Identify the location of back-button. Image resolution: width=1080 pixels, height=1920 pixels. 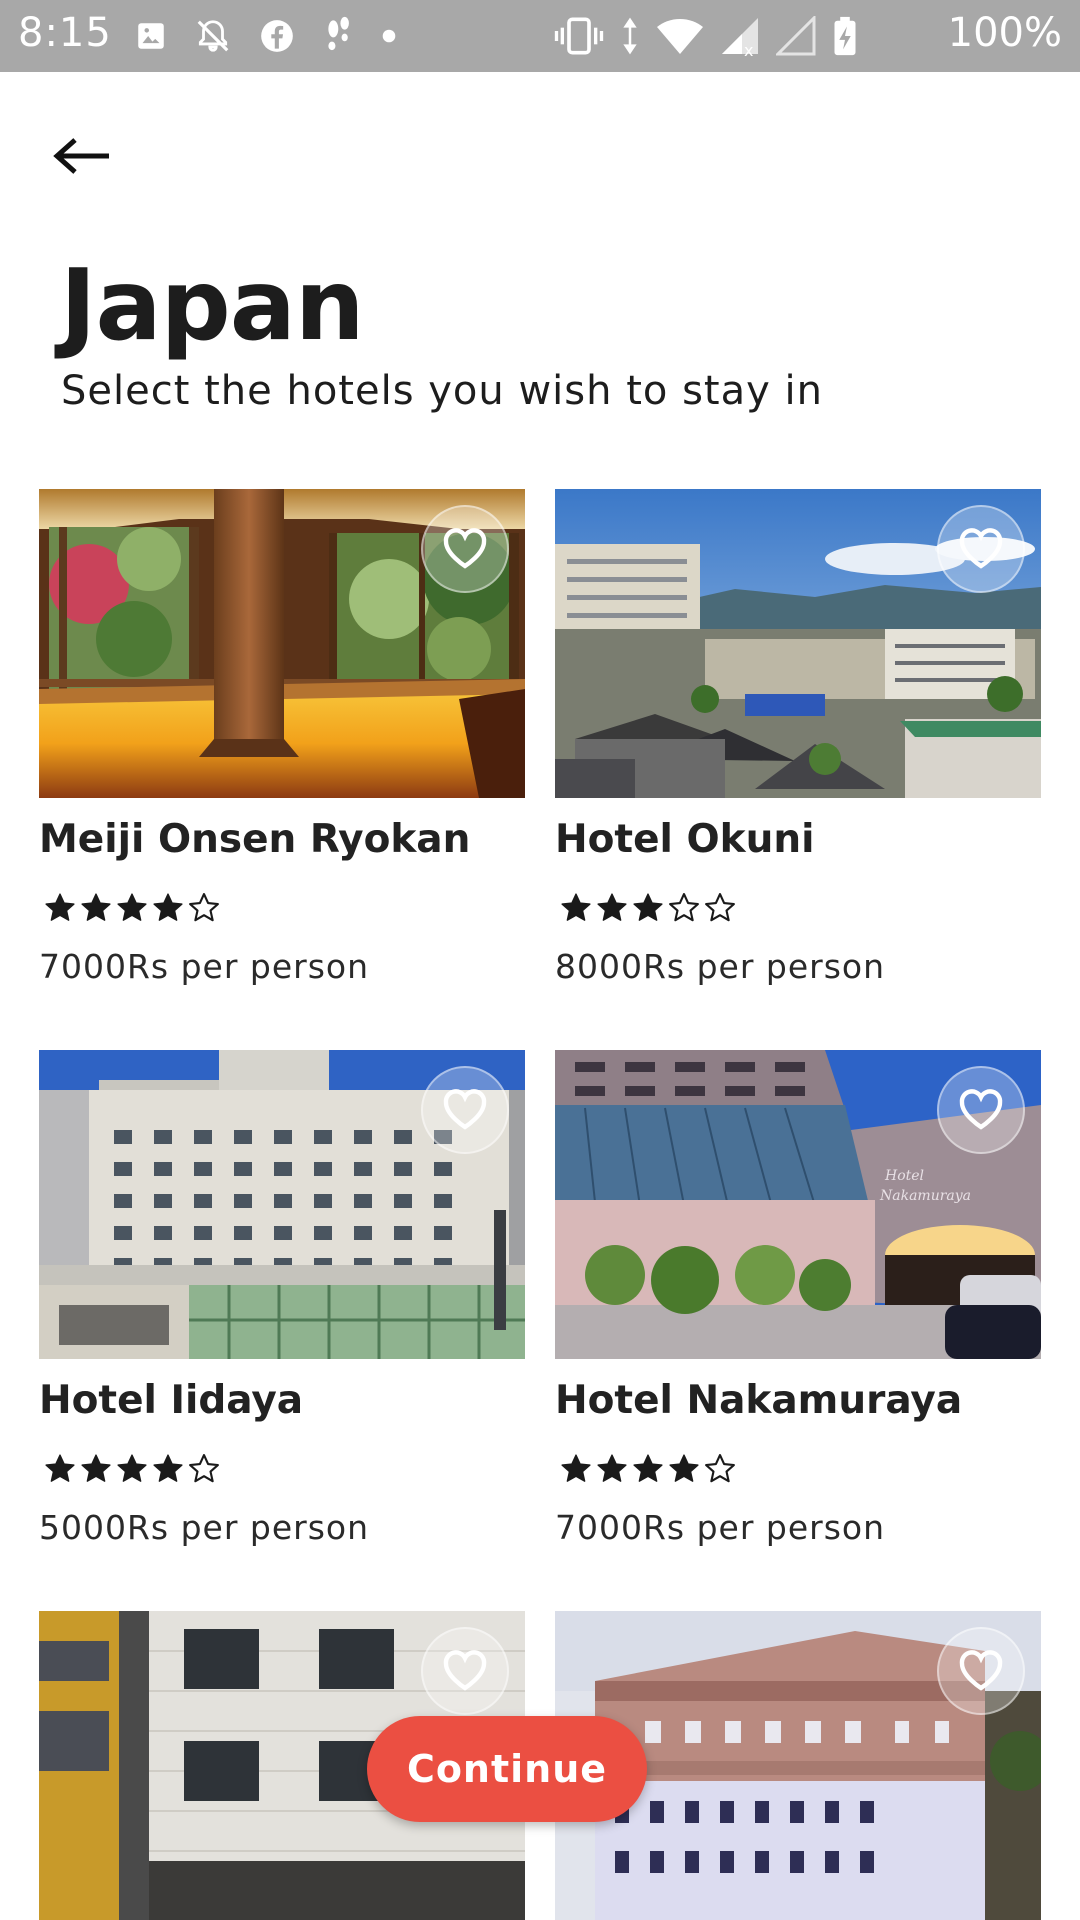
(82, 158).